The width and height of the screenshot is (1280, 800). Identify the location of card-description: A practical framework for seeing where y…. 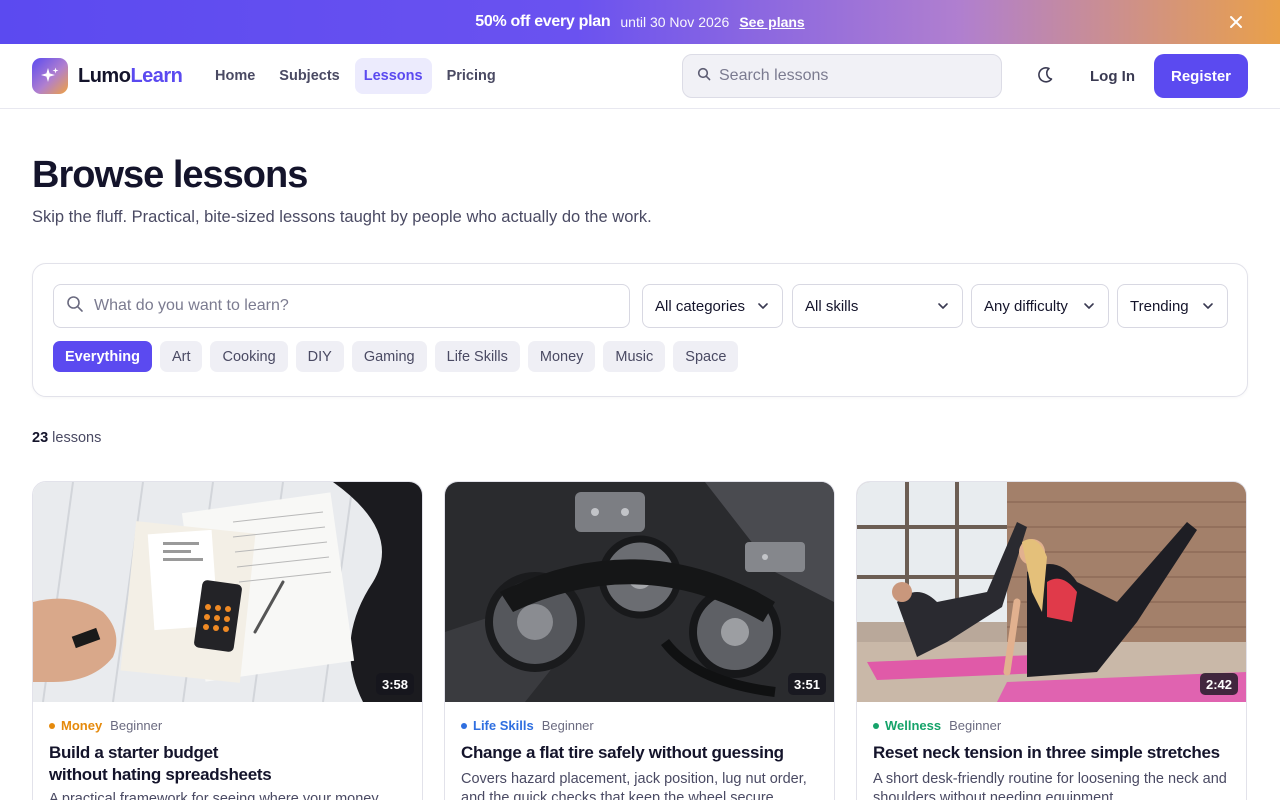
(214, 795).